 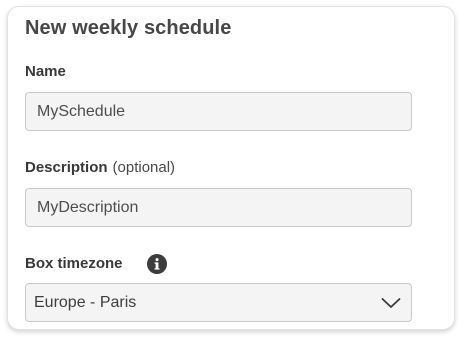 I want to click on name-label-text: Name, so click(x=45, y=71).